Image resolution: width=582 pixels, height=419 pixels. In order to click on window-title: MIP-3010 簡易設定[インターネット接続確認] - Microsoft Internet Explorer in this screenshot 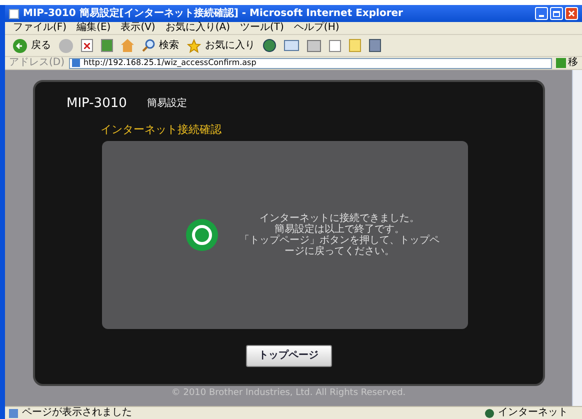, I will do `click(213, 13)`.